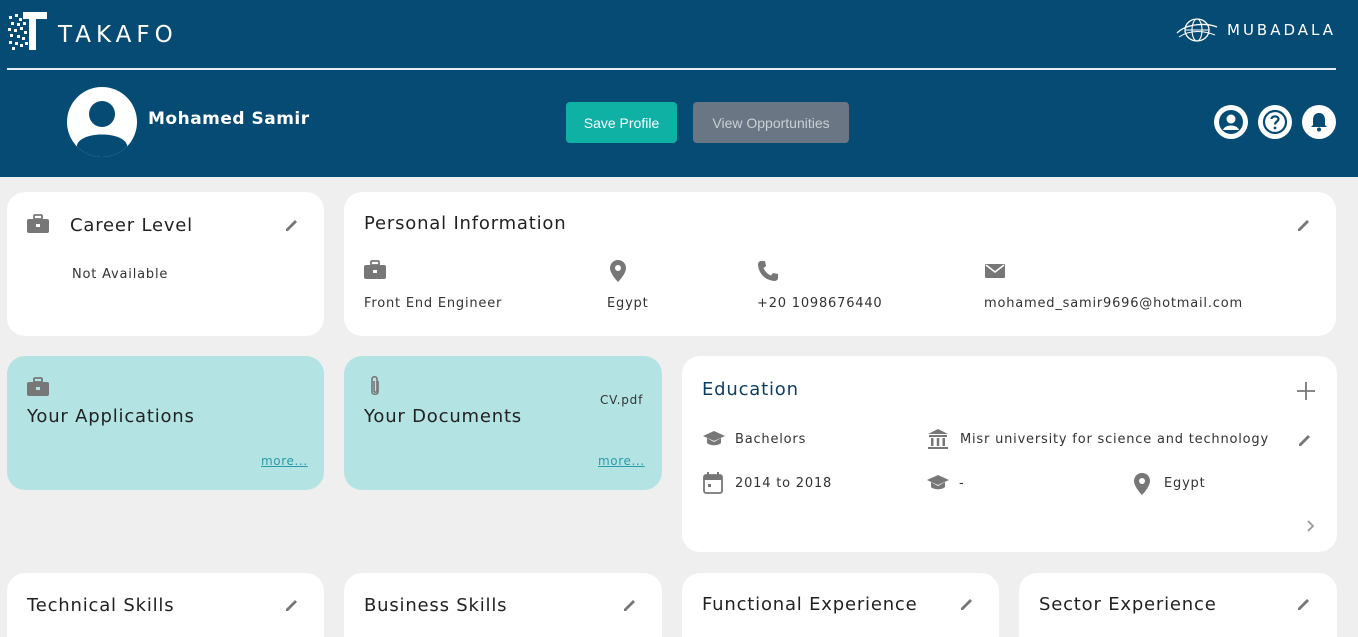 The width and height of the screenshot is (1358, 637). Describe the element at coordinates (443, 416) in the screenshot. I see `documents-title: Your Documents` at that location.